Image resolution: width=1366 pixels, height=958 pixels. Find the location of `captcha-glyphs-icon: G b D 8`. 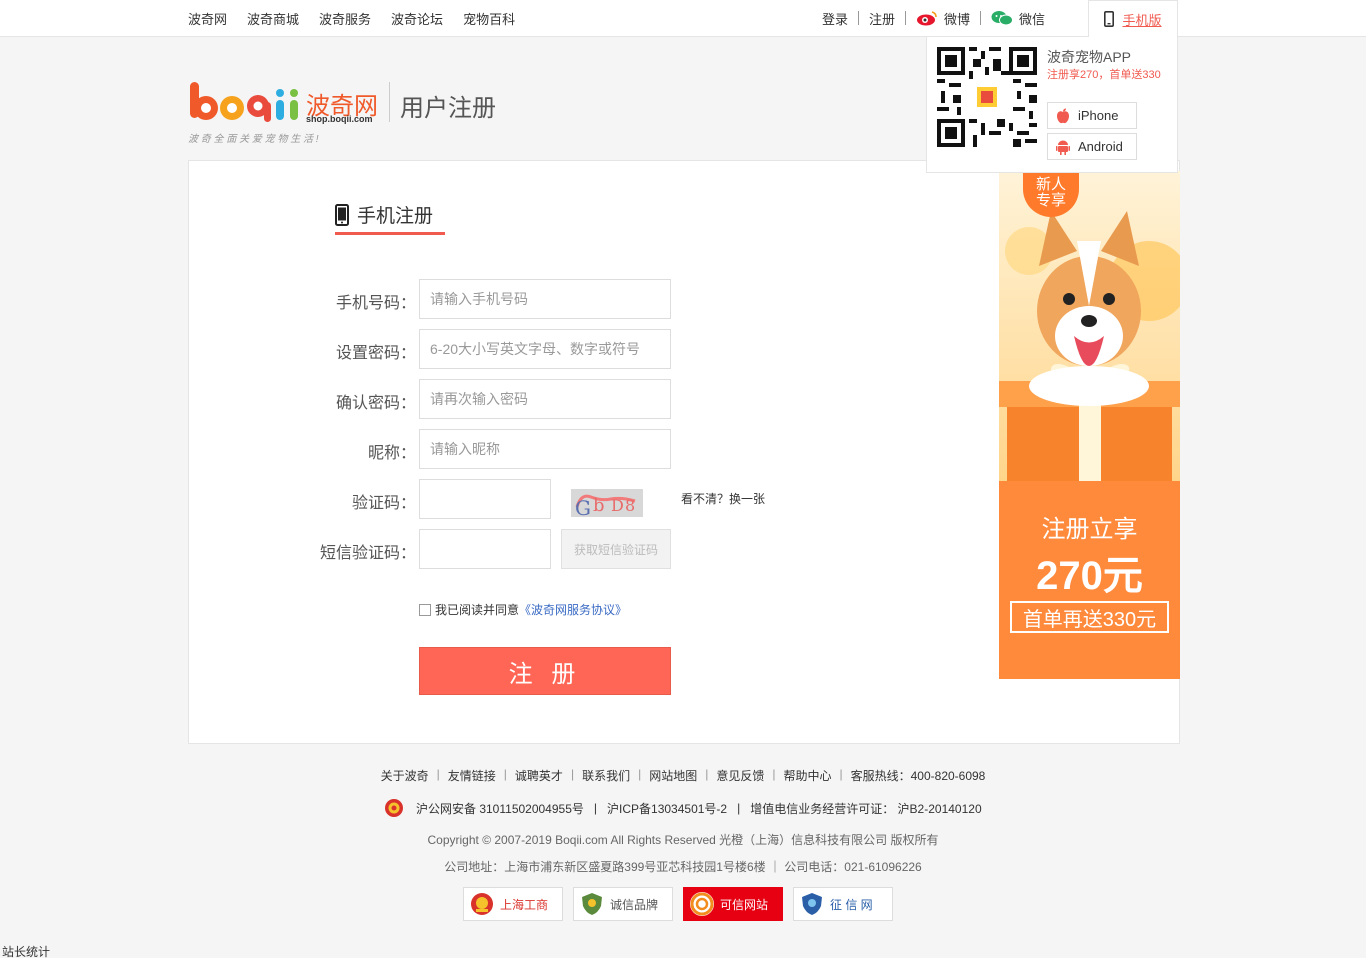

captcha-glyphs-icon: G b D 8 is located at coordinates (607, 503).